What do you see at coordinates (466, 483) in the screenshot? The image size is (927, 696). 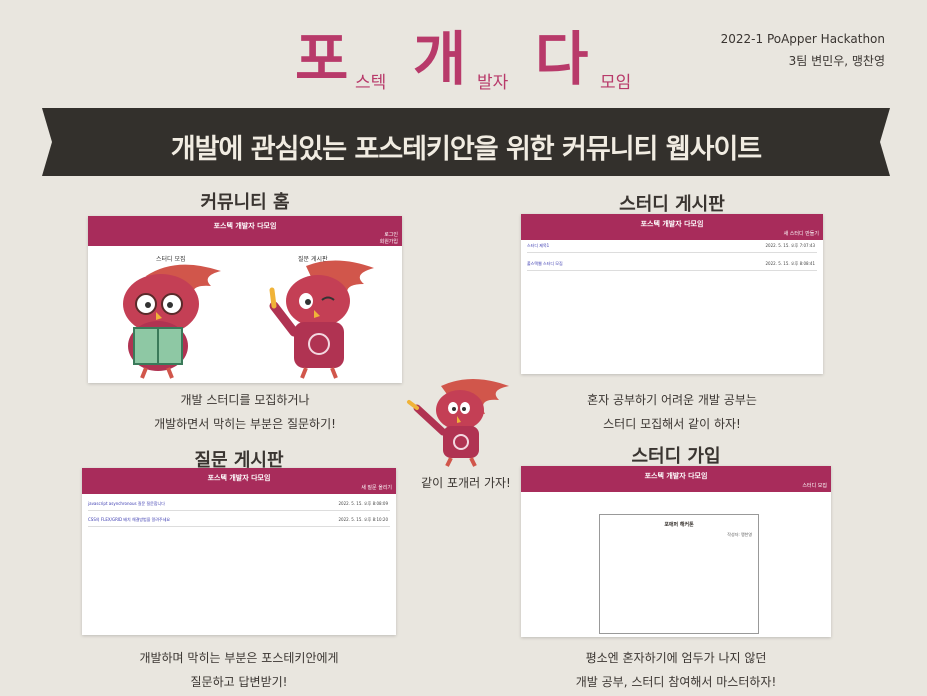 I see `center-caption: 같이 포개러 가자!` at bounding box center [466, 483].